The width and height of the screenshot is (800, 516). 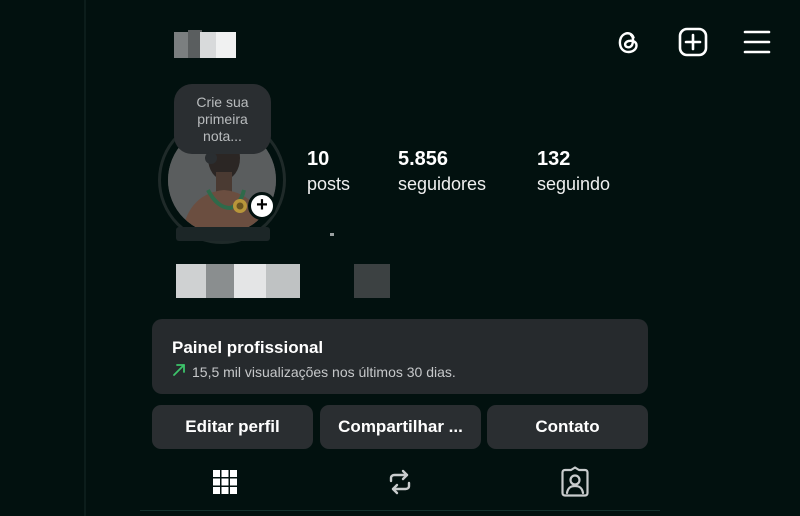 What do you see at coordinates (400, 510) in the screenshot?
I see `tab-underline` at bounding box center [400, 510].